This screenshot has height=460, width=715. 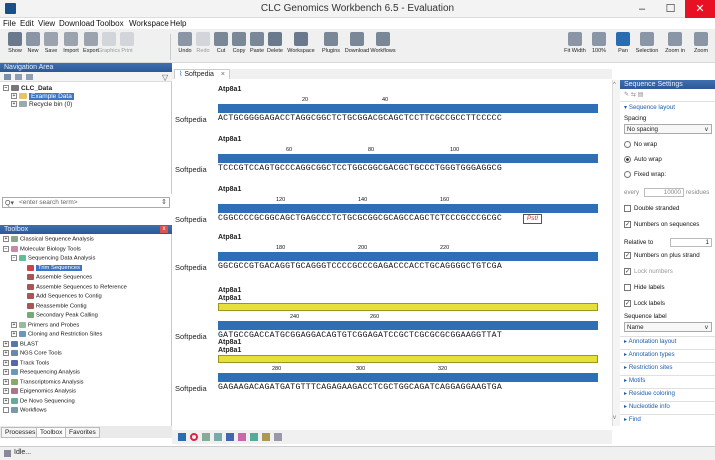 I want to click on tree-node-recycle-bin: + Recycle bin (0), so click(x=41, y=104).